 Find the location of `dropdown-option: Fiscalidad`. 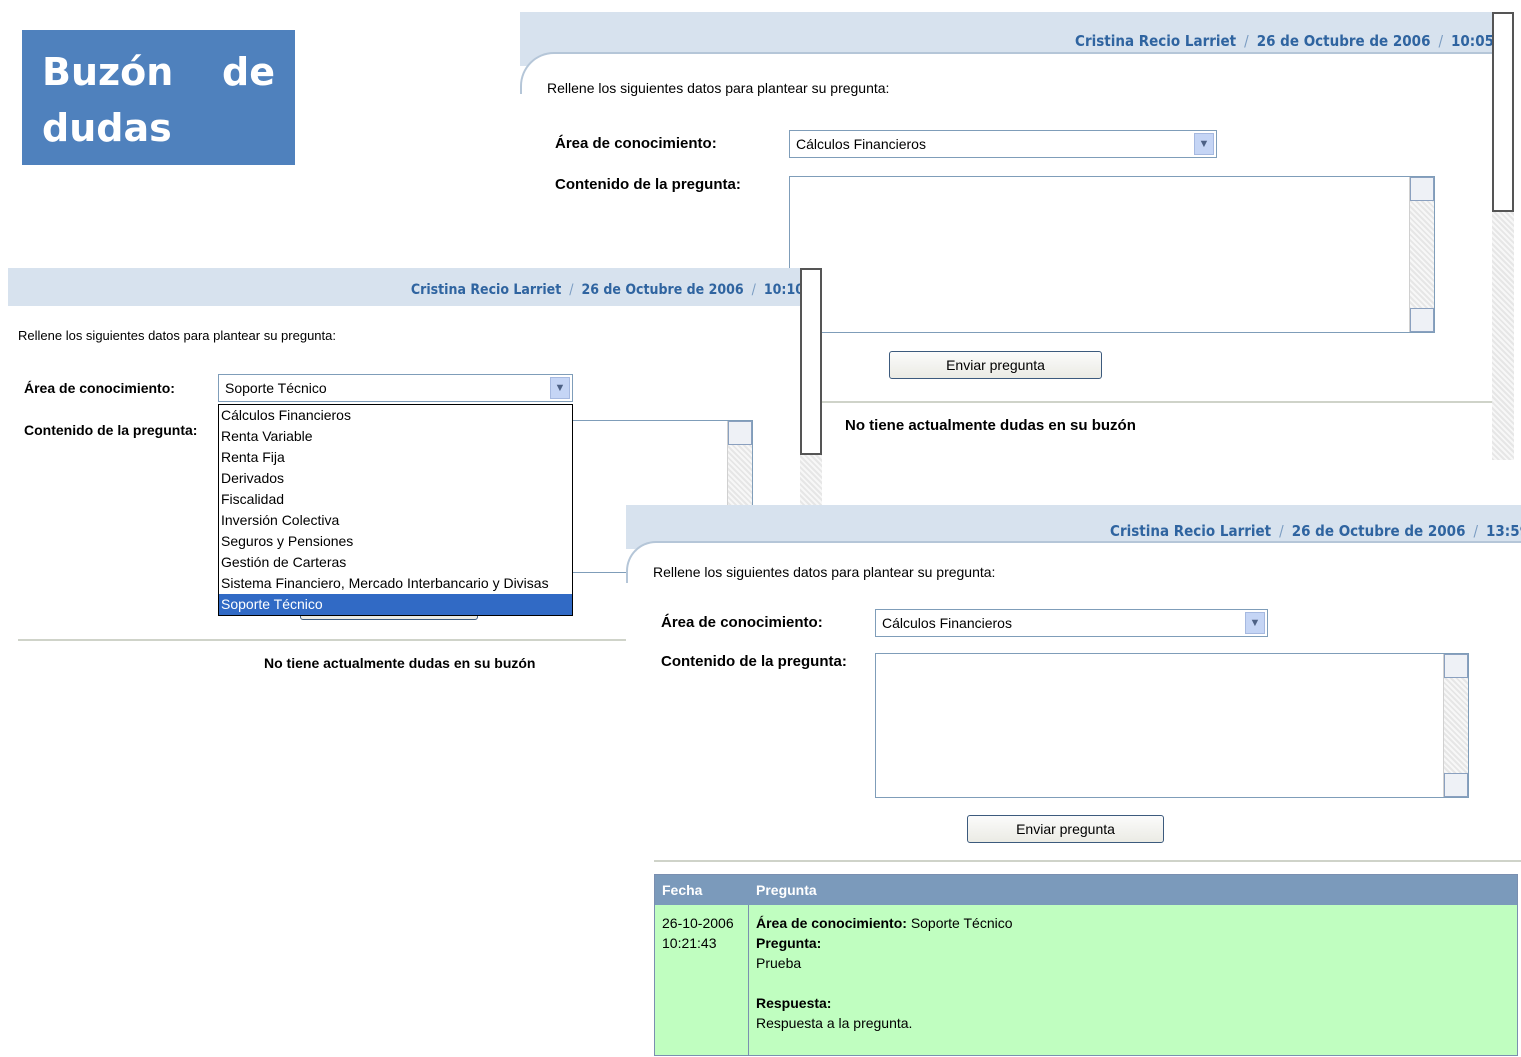

dropdown-option: Fiscalidad is located at coordinates (395, 499).